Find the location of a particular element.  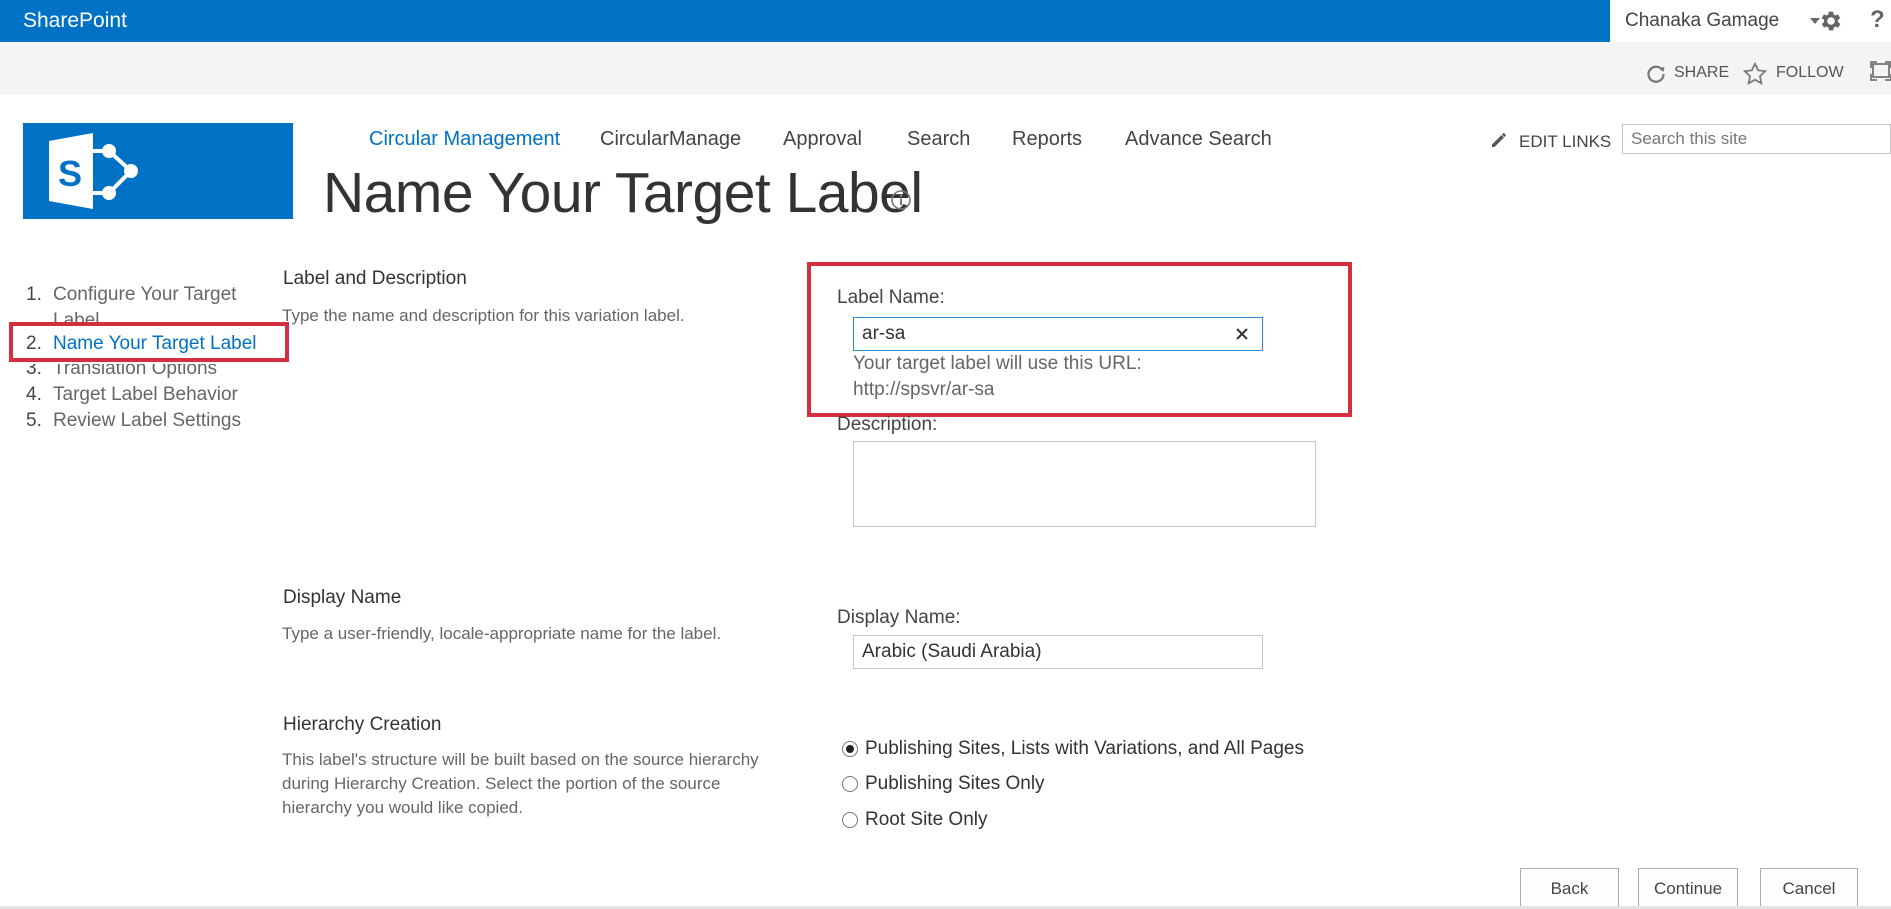

step-configure-target-label: 1. Configure Your Target Label is located at coordinates (141, 306).